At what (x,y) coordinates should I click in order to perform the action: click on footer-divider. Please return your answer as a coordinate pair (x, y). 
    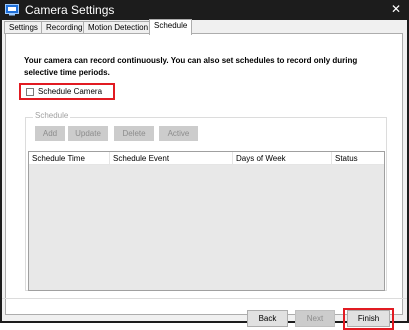
    Looking at the image, I should click on (204, 298).